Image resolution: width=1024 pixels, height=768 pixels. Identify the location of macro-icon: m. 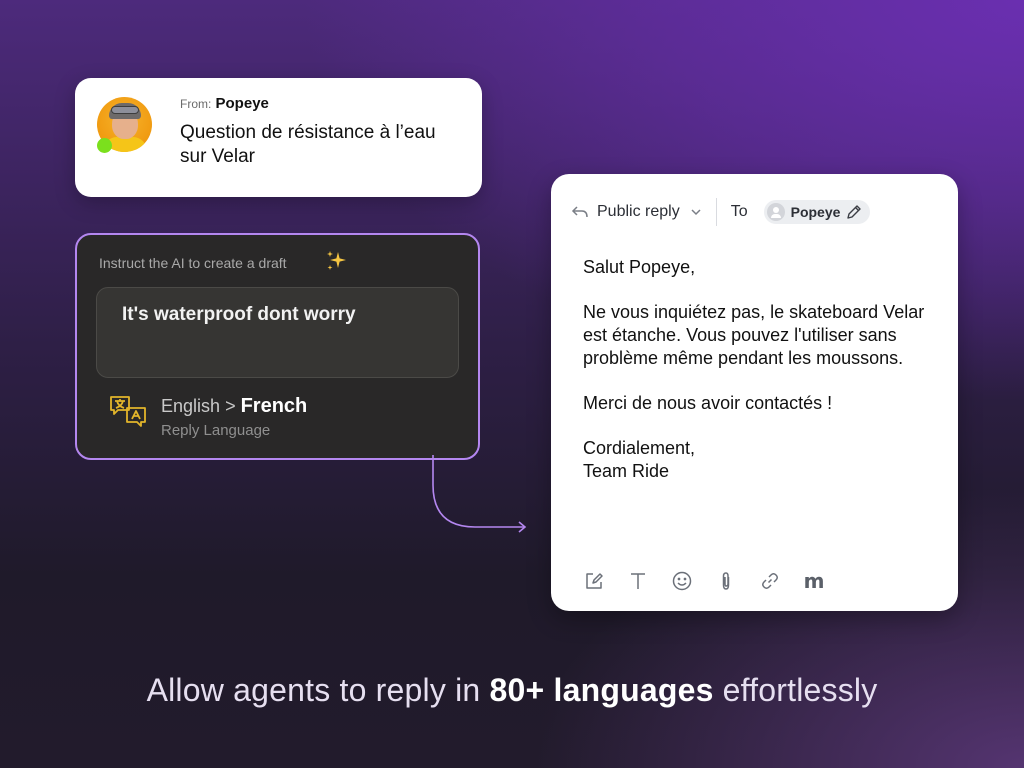
(814, 581).